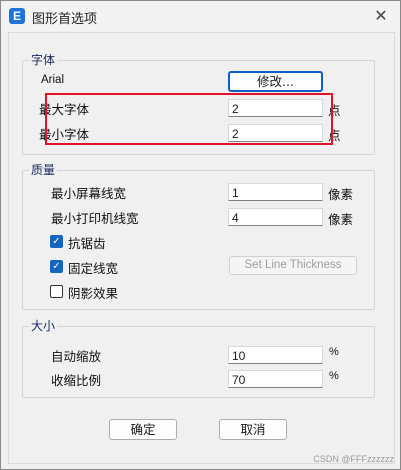 Image resolution: width=401 pixels, height=470 pixels. What do you see at coordinates (93, 268) in the screenshot?
I see `fixed-width-label: 固定线宽` at bounding box center [93, 268].